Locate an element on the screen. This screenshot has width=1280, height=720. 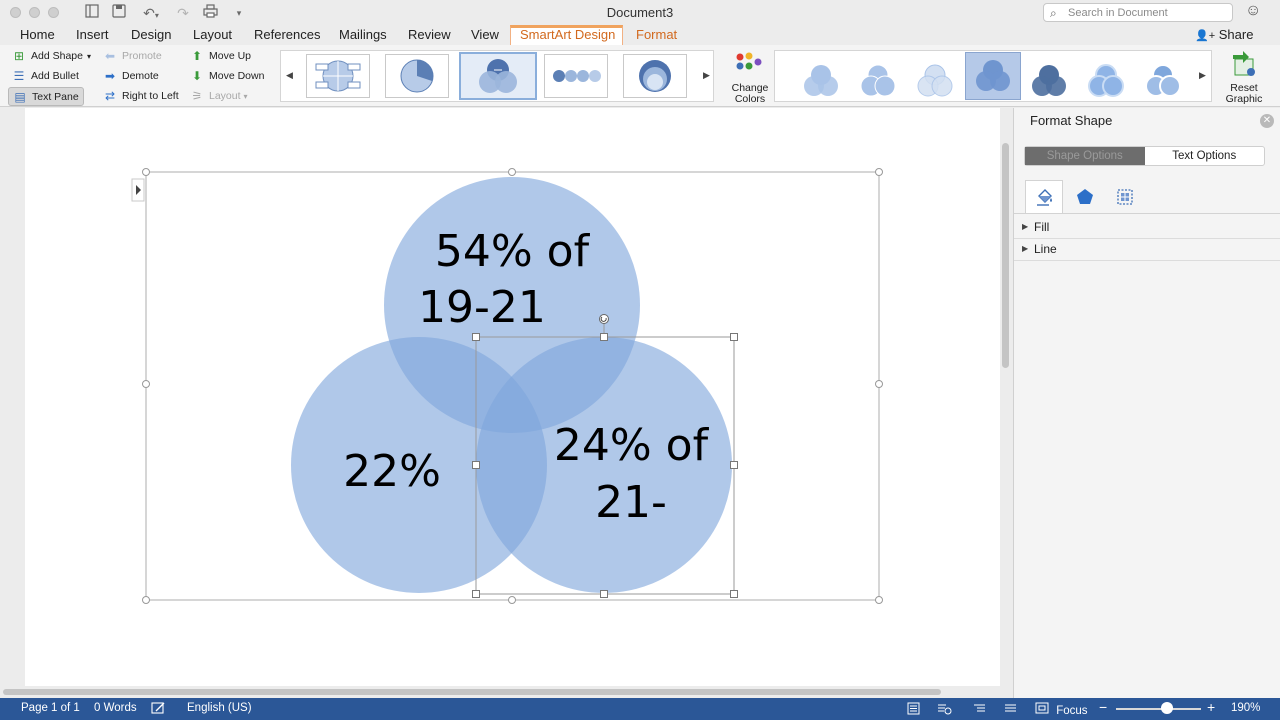
zoom-window-button is located at coordinates (53, 12).